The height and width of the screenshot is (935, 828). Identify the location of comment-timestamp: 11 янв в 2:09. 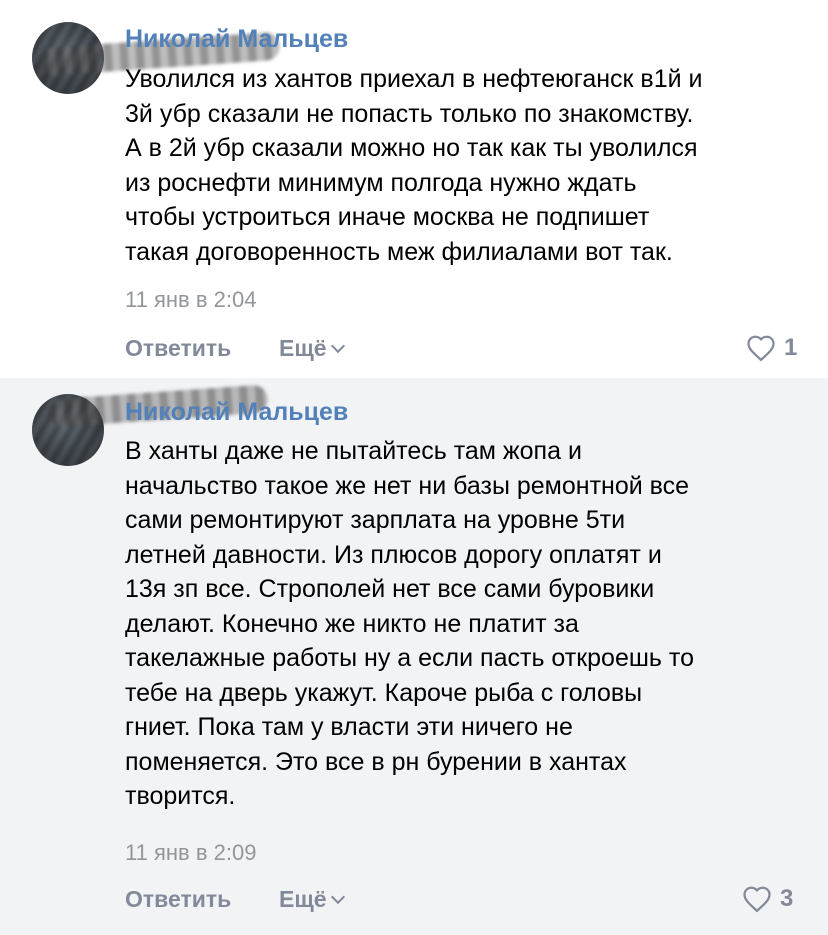
(190, 853).